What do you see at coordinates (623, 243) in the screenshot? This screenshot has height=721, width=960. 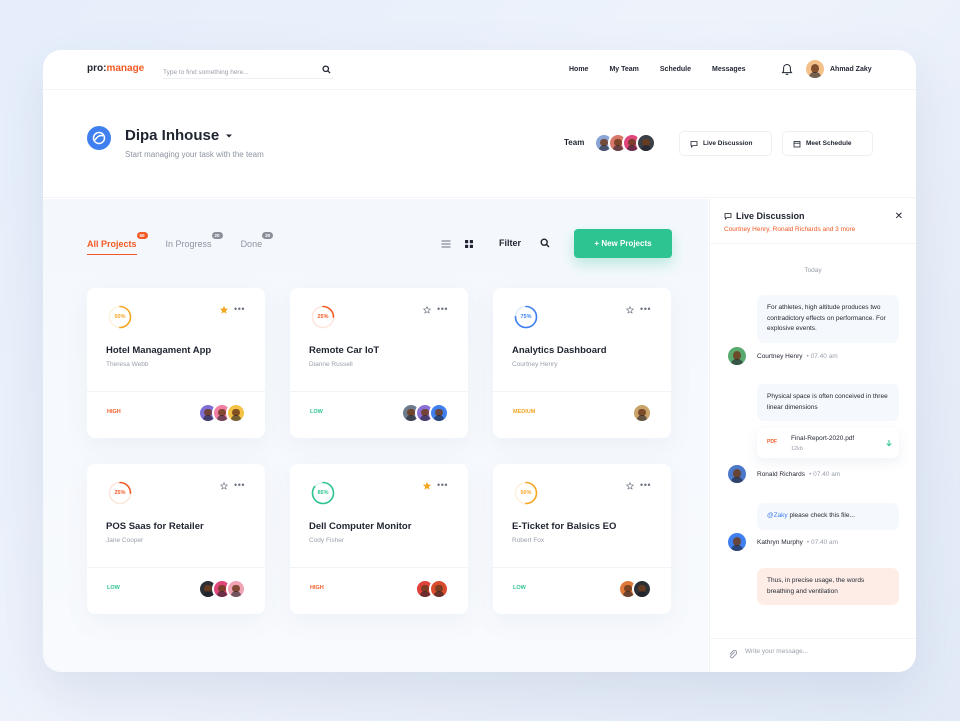 I see `new-project-button: + New Projects` at bounding box center [623, 243].